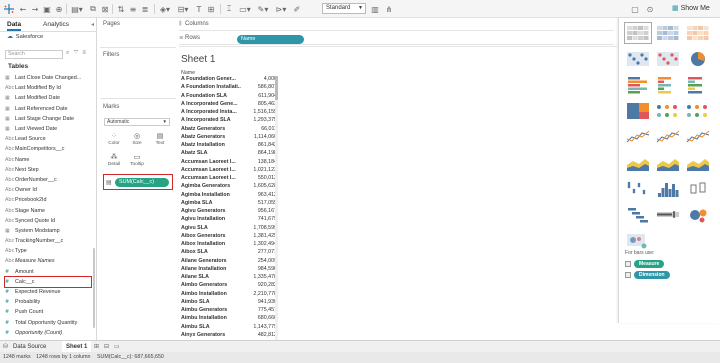 The width and height of the screenshot is (720, 363). What do you see at coordinates (49, 109) in the screenshot?
I see `field-item: ▦ Last Referenced Date` at bounding box center [49, 109].